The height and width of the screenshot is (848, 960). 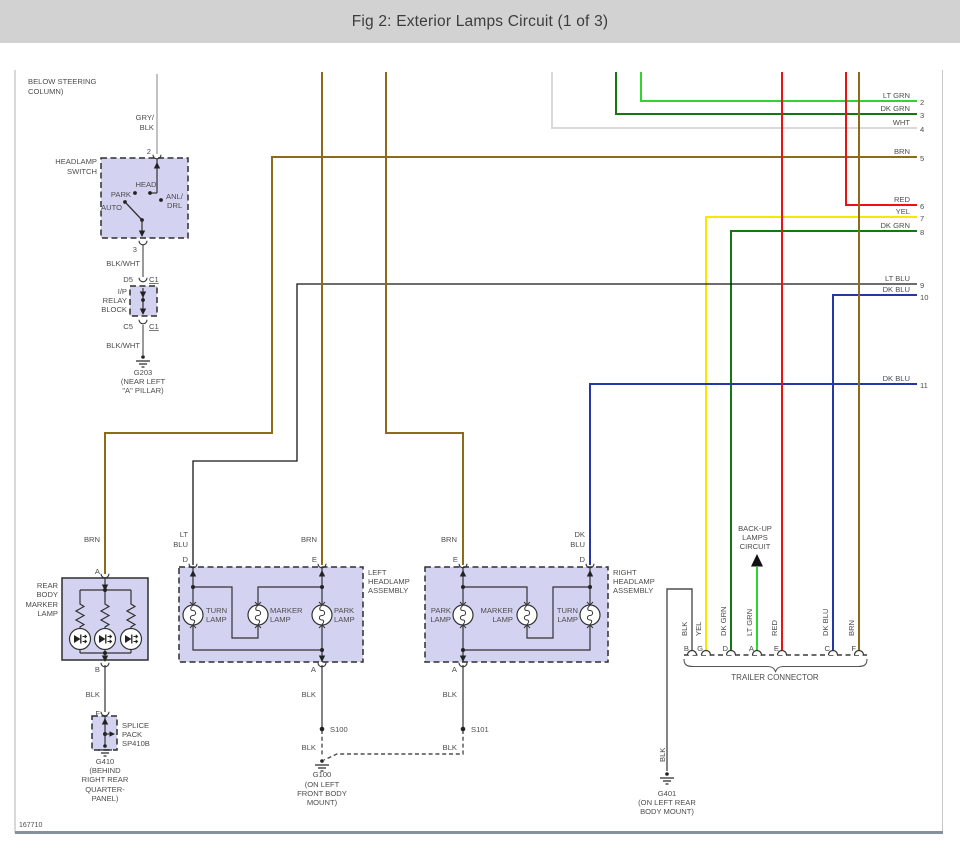 I want to click on backup-circuit-arrow, so click(x=757, y=560).